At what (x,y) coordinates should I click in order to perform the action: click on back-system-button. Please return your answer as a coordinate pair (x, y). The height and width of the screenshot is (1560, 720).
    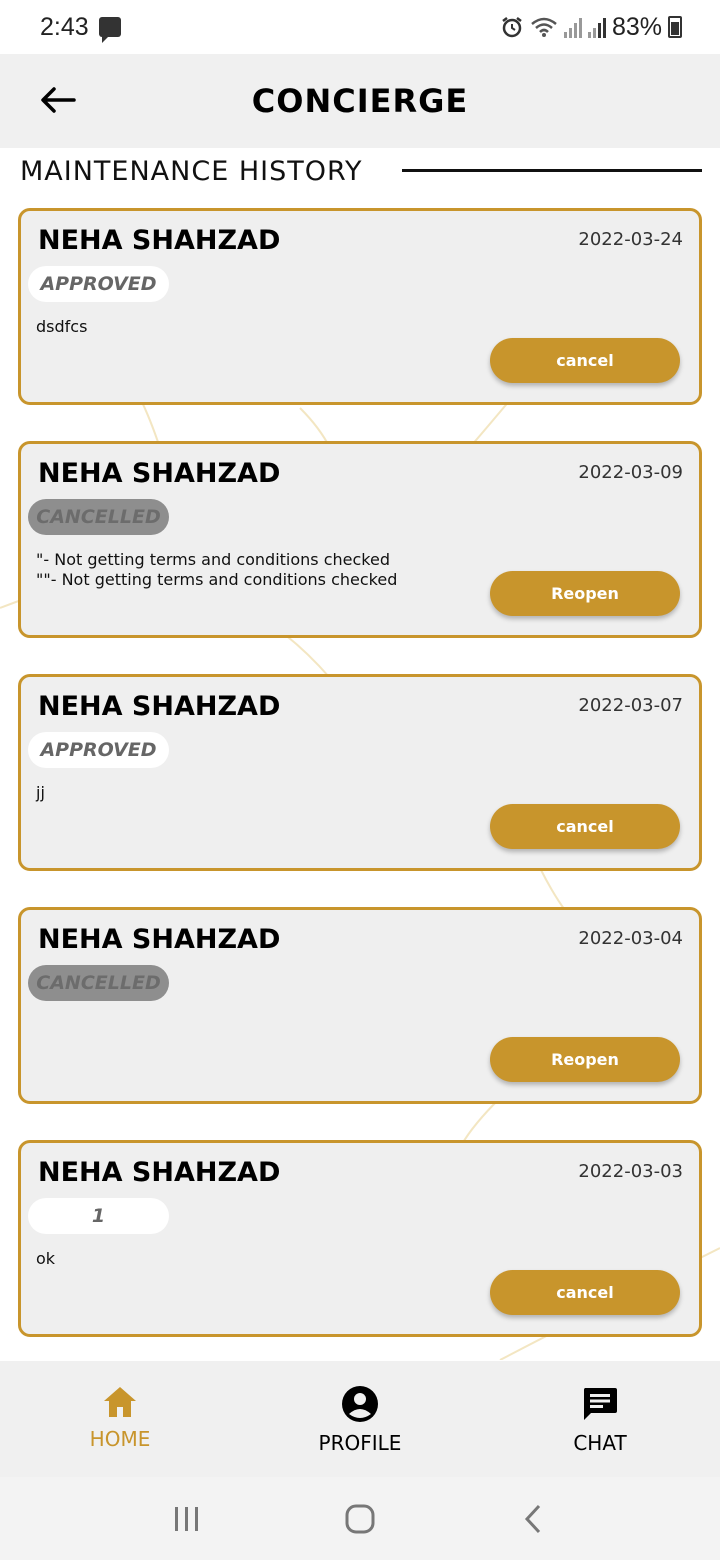
    Looking at the image, I should click on (533, 1519).